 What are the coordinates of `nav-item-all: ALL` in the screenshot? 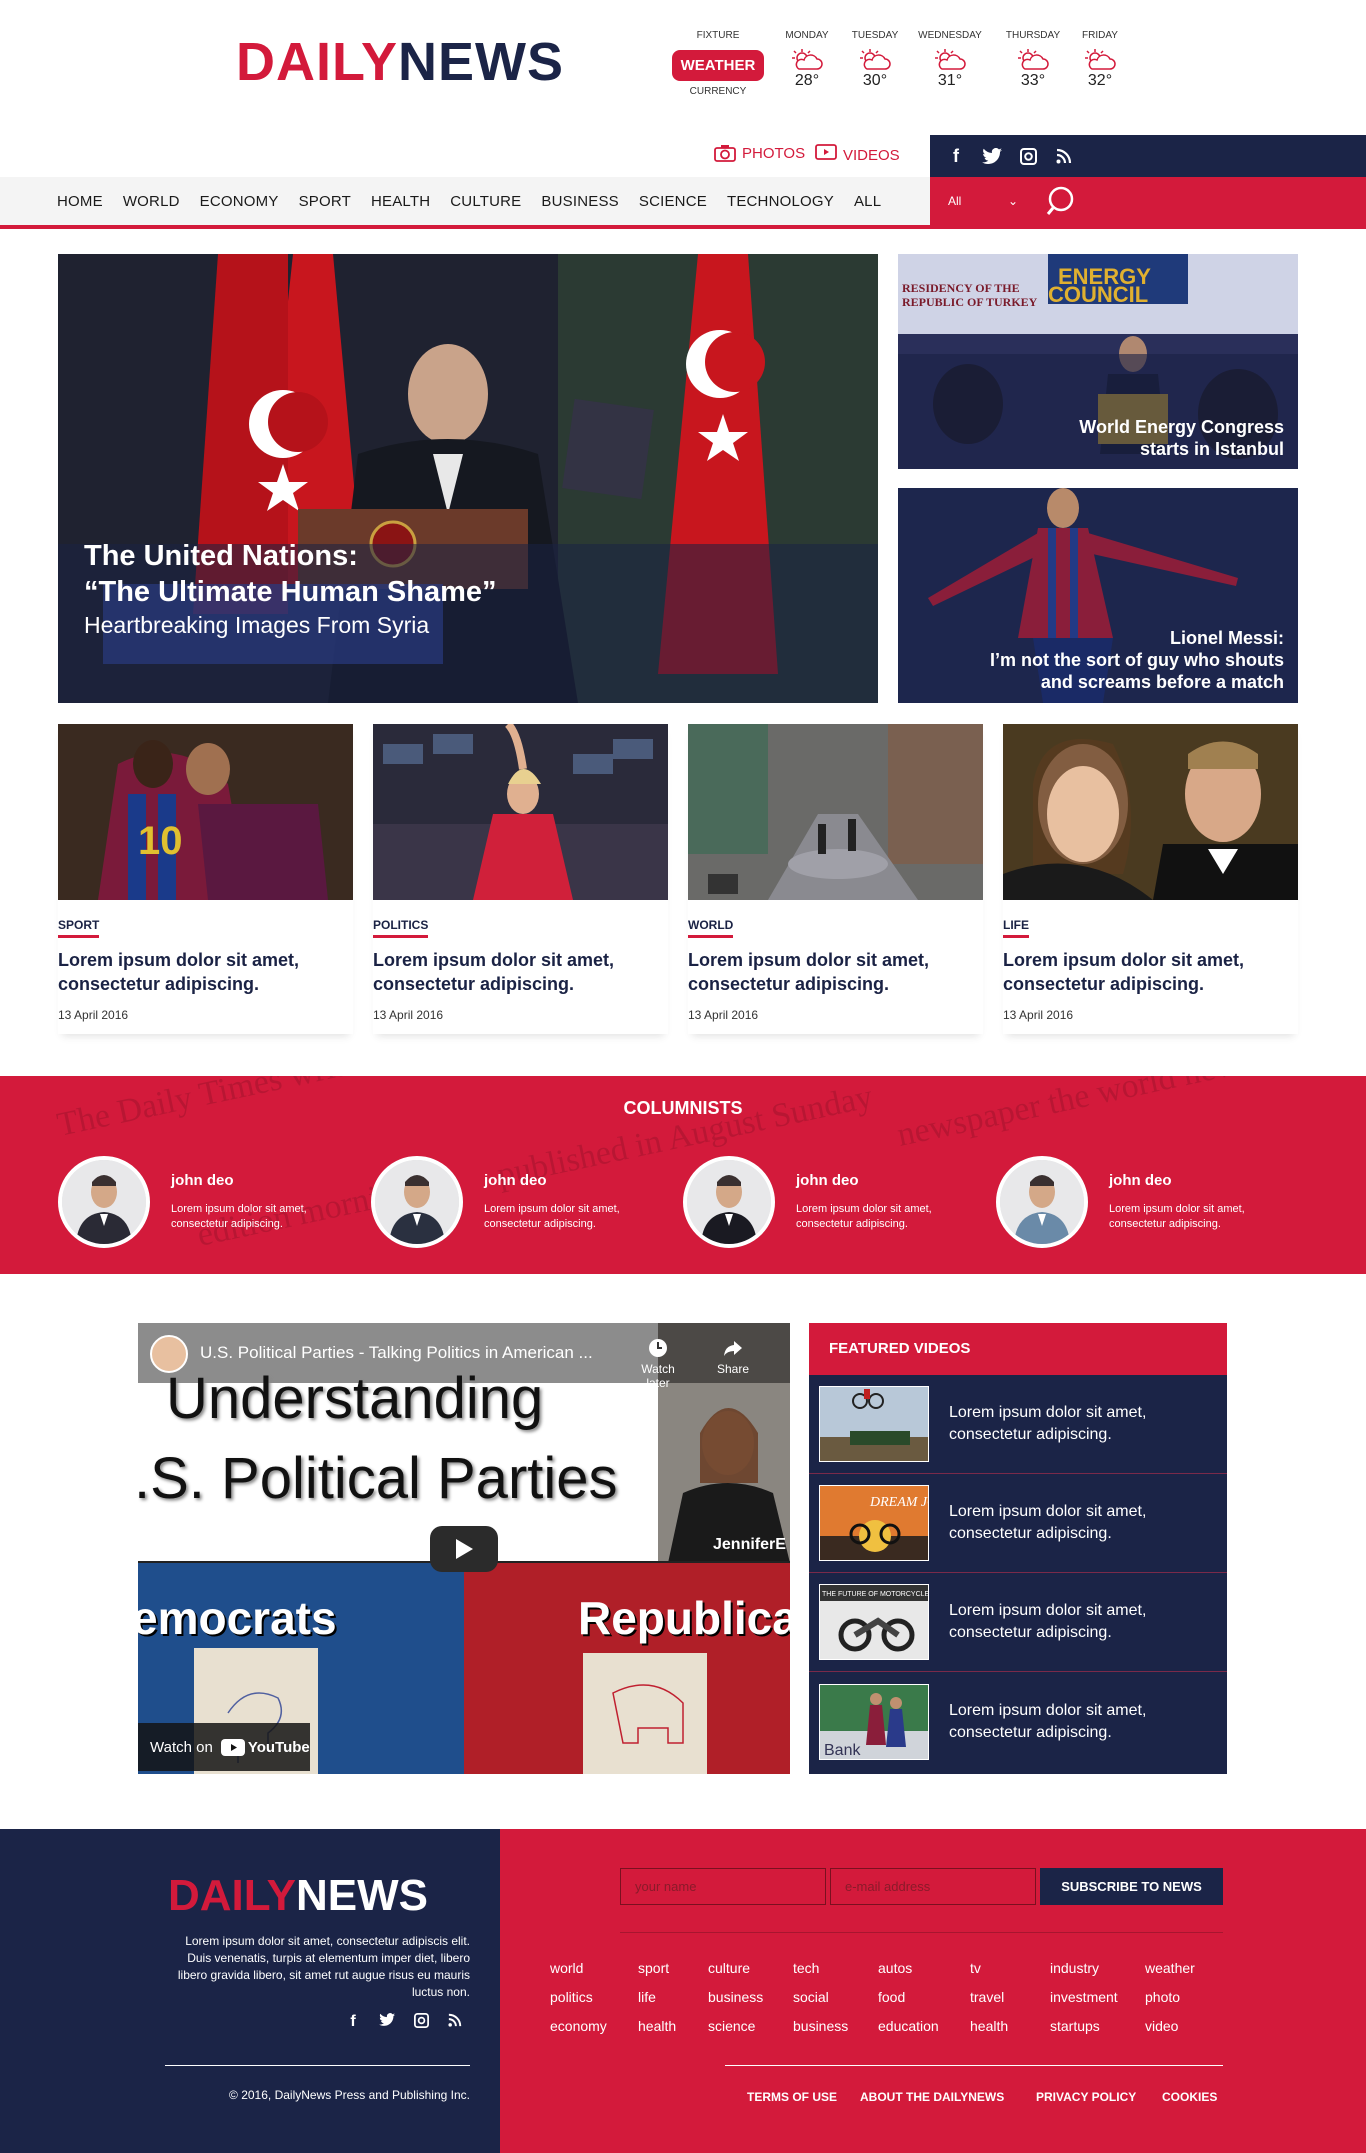 It's located at (867, 201).